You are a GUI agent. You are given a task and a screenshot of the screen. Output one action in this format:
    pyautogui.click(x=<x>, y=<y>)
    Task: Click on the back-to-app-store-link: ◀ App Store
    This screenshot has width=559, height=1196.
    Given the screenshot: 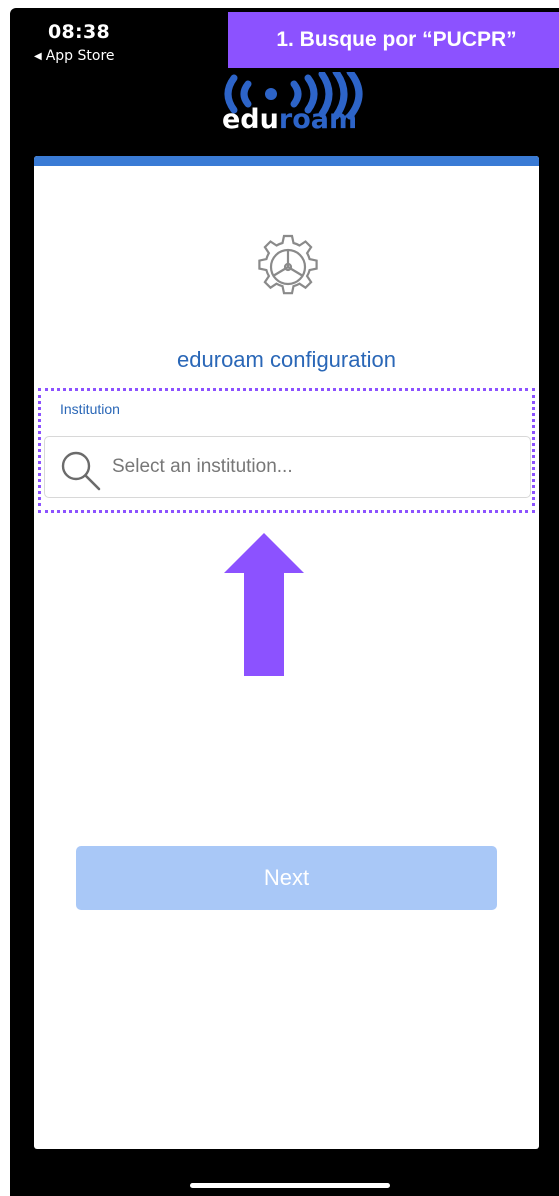 What is the action you would take?
    pyautogui.click(x=74, y=56)
    